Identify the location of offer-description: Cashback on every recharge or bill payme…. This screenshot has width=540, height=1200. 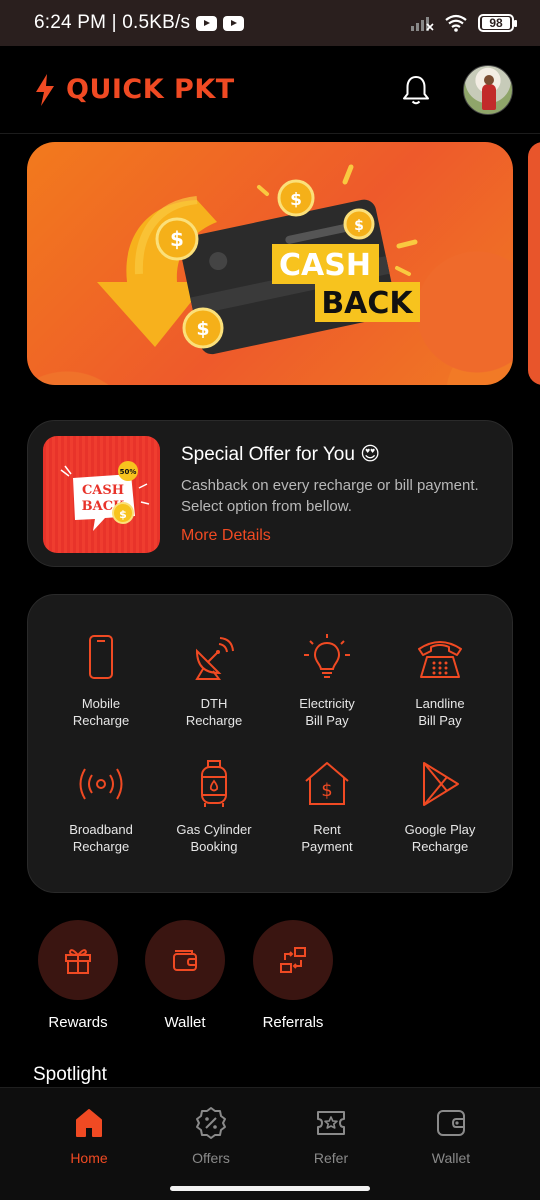
(330, 496).